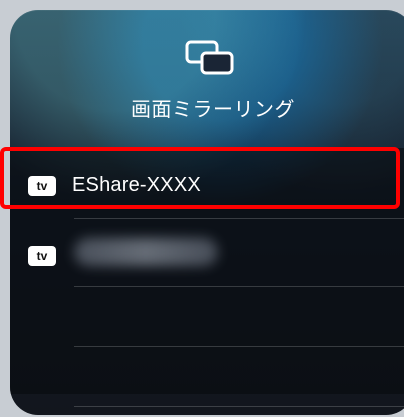 The image size is (404, 417). Describe the element at coordinates (209, 57) in the screenshot. I see `screen-mirroring-icon` at that location.